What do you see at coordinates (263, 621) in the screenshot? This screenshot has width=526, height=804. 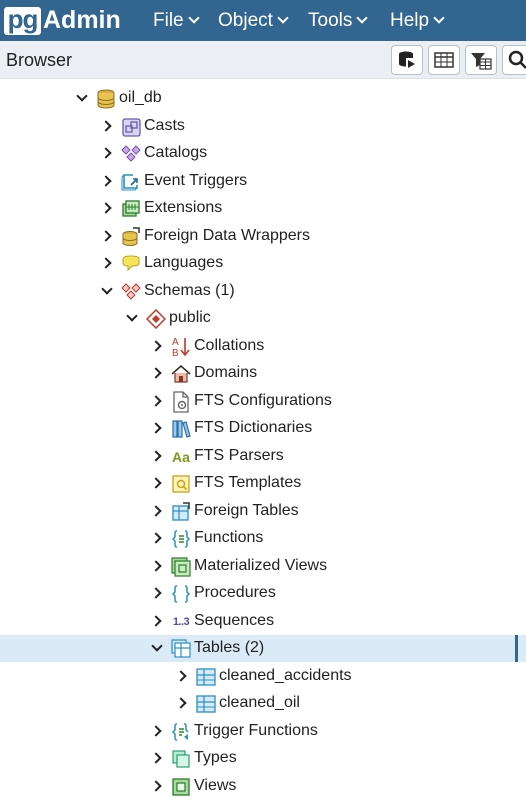 I see `tree-node-sequences: 1..3 Sequences` at bounding box center [263, 621].